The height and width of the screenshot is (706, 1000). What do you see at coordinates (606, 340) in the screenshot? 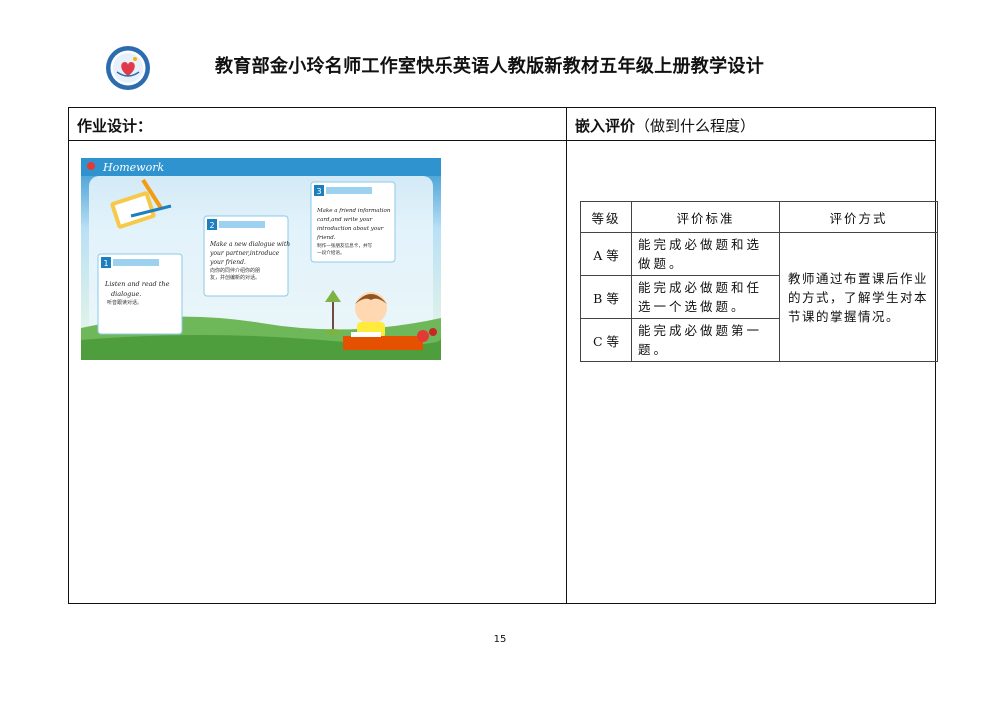
I see `grade-cell: C 等` at bounding box center [606, 340].